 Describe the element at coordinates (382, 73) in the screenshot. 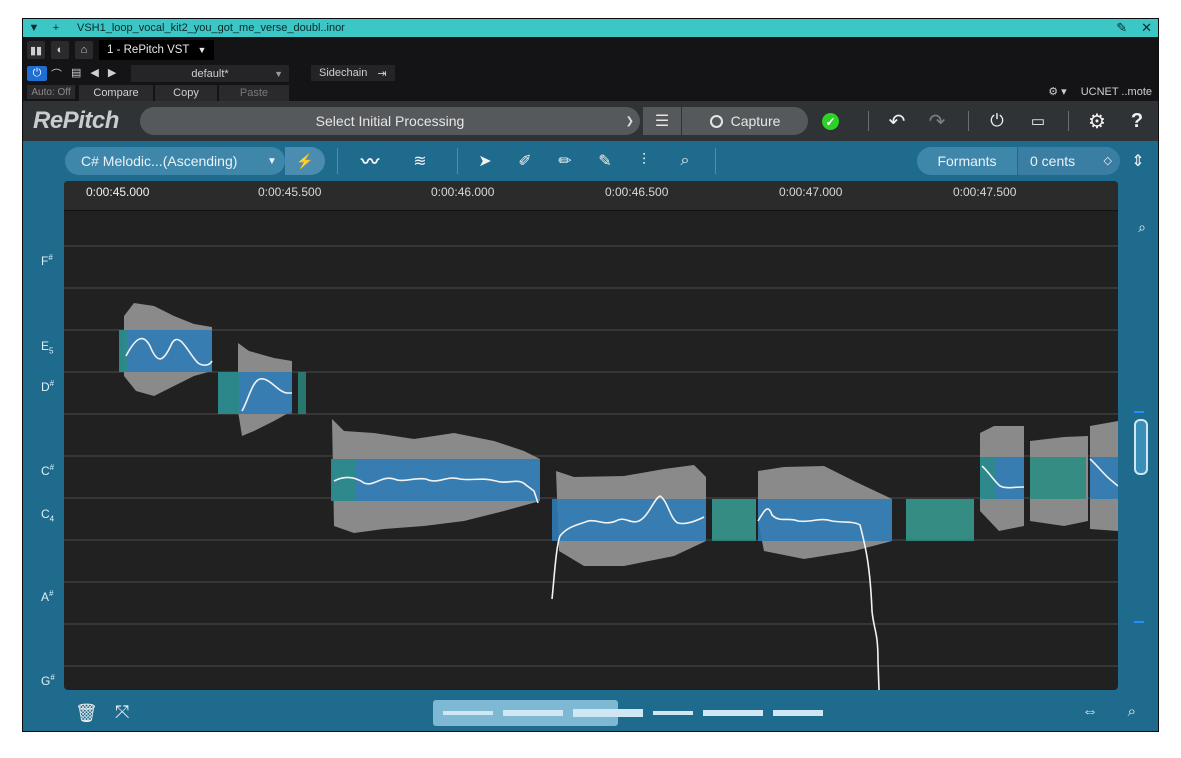

I see `sidechain-input-icon: ⇥` at that location.